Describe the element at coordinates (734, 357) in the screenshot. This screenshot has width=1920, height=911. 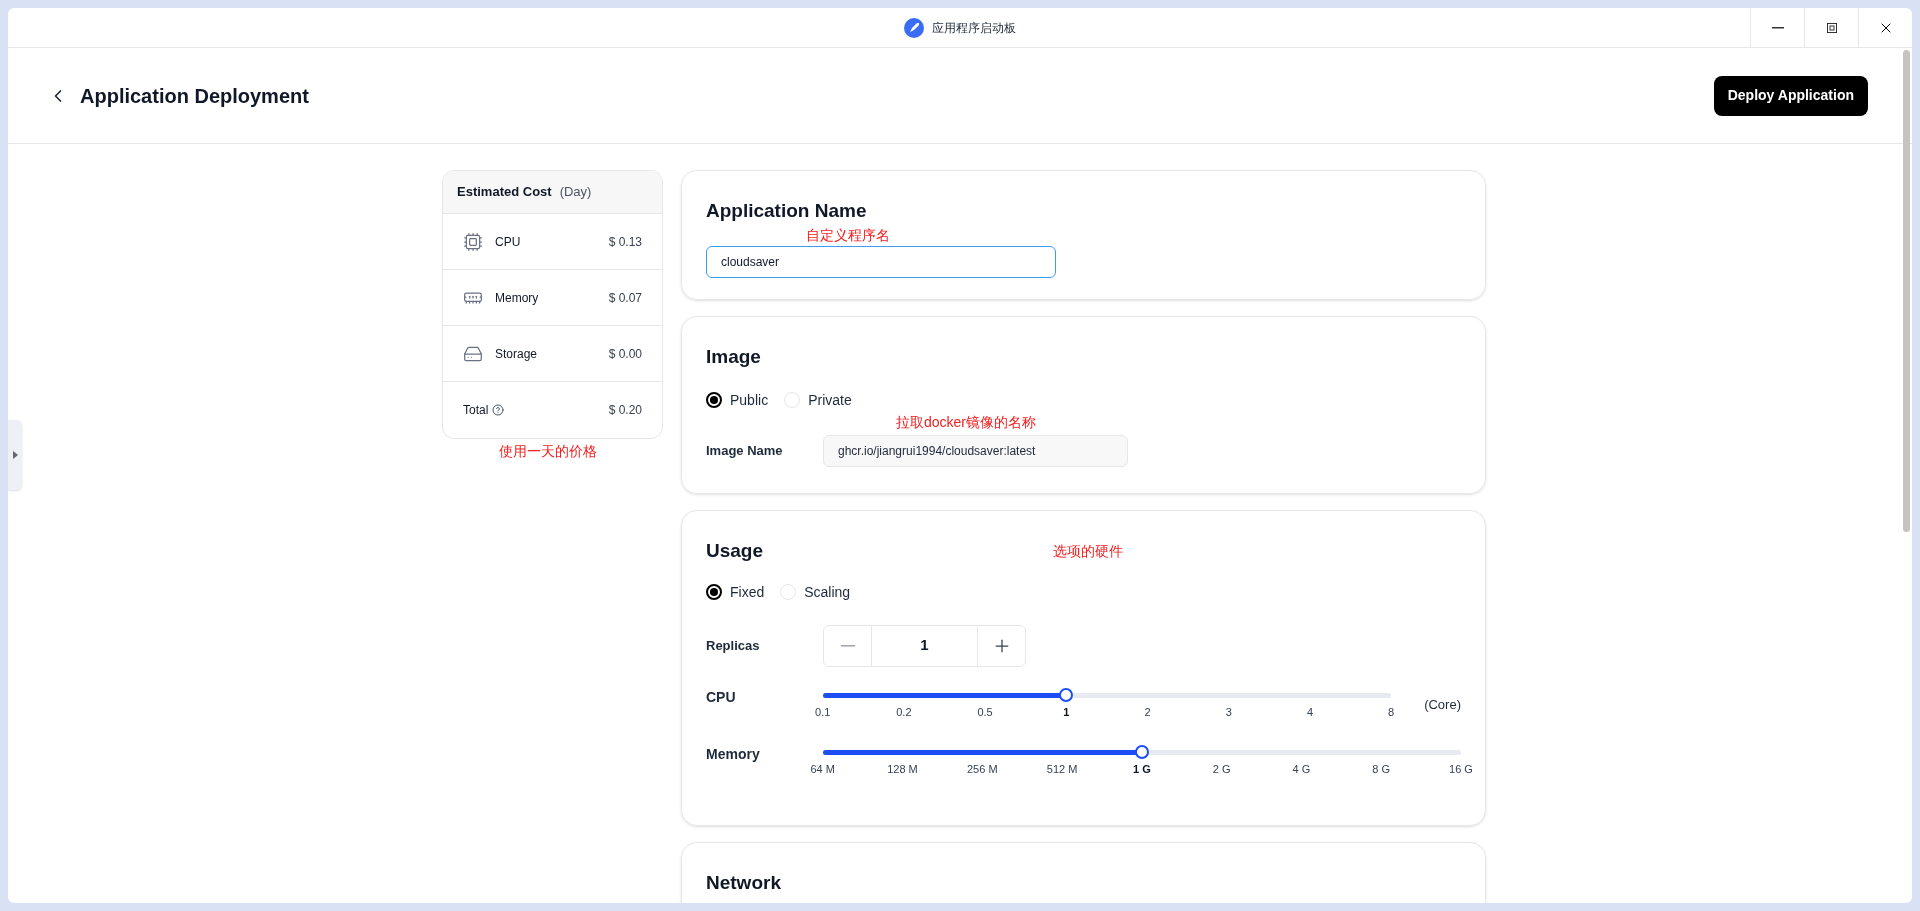
I see `section-title: Image` at that location.